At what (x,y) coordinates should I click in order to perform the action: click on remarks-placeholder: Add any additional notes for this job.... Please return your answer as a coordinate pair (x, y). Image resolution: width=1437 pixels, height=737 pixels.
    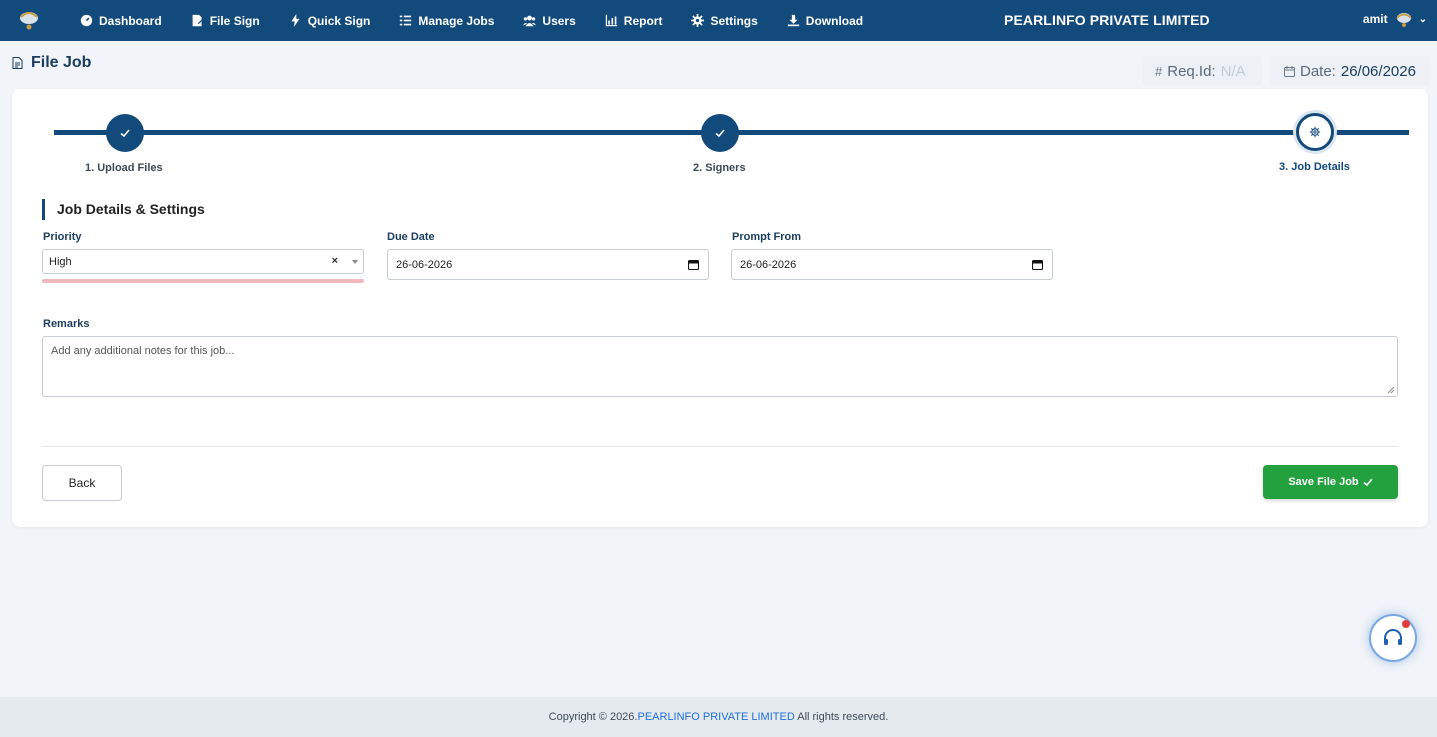
    Looking at the image, I should click on (143, 351).